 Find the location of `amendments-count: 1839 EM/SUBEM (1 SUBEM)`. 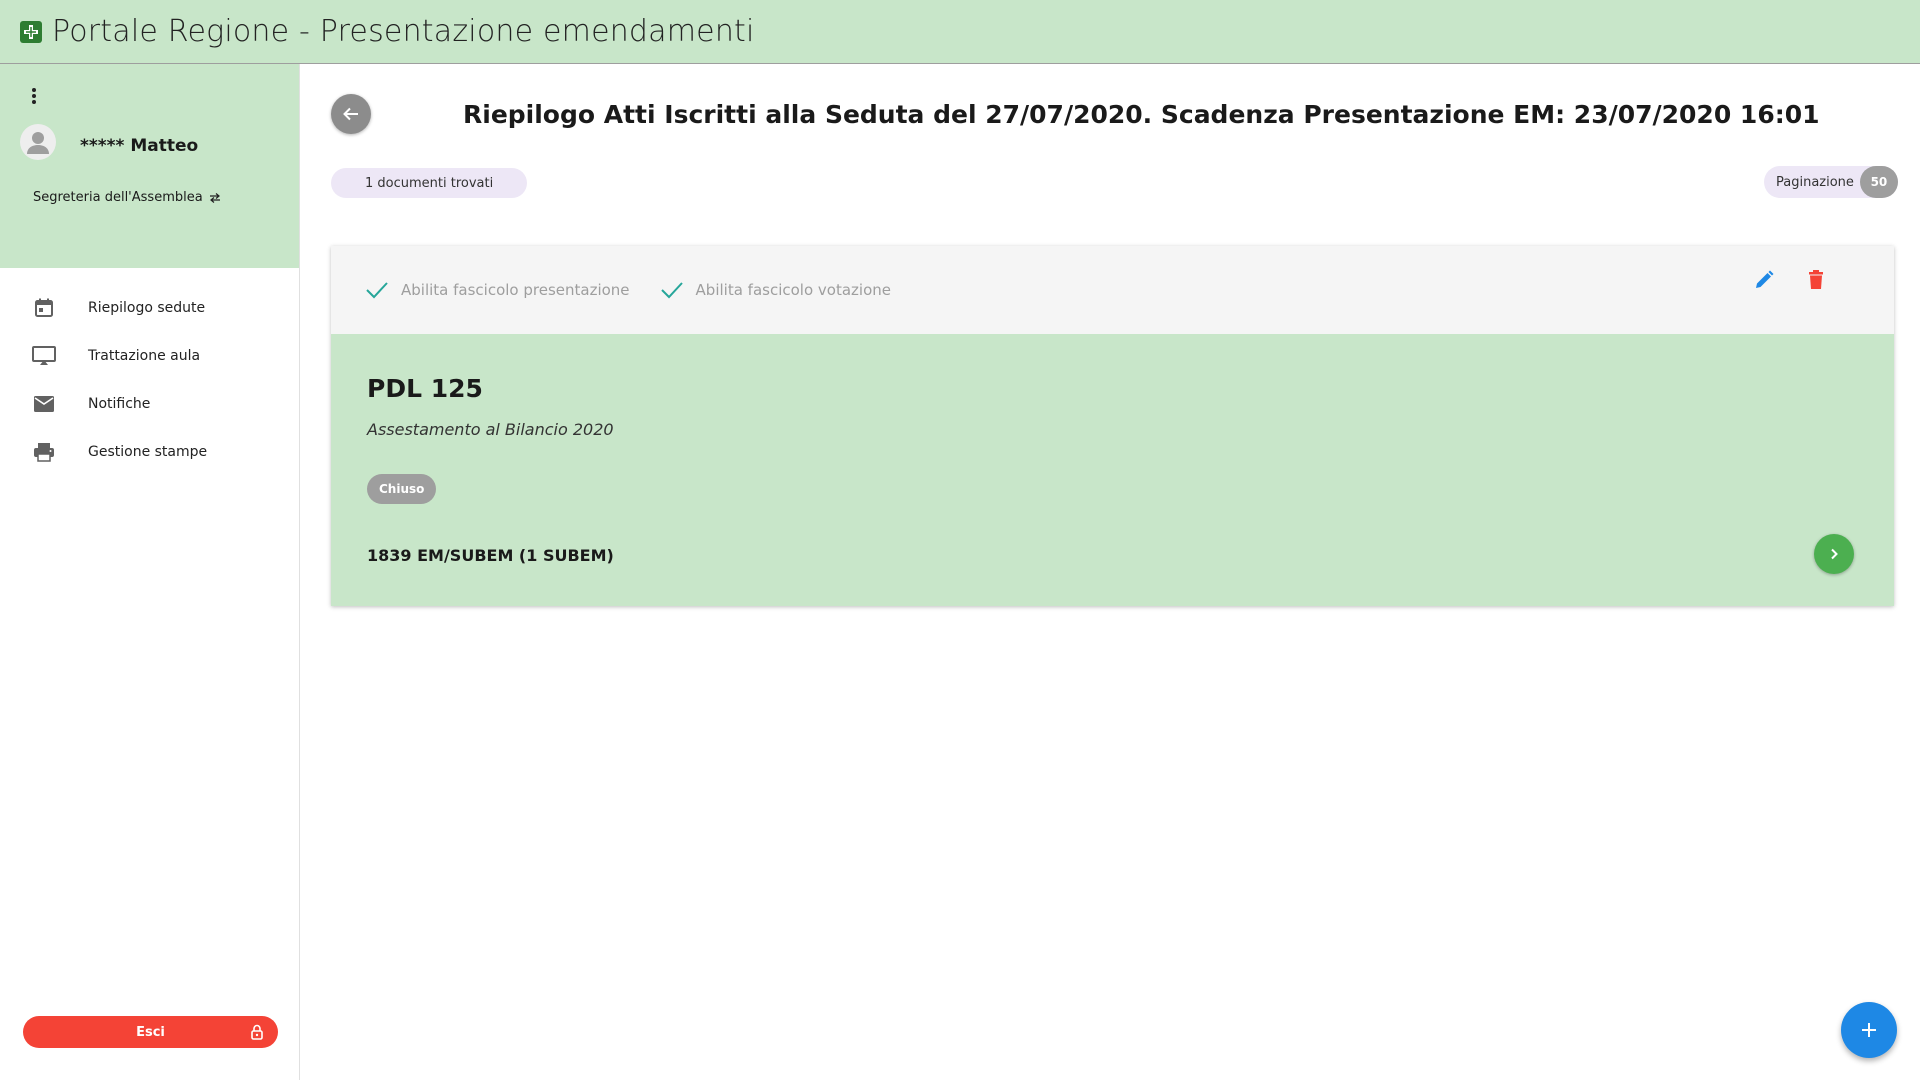

amendments-count: 1839 EM/SUBEM (1 SUBEM) is located at coordinates (490, 555).